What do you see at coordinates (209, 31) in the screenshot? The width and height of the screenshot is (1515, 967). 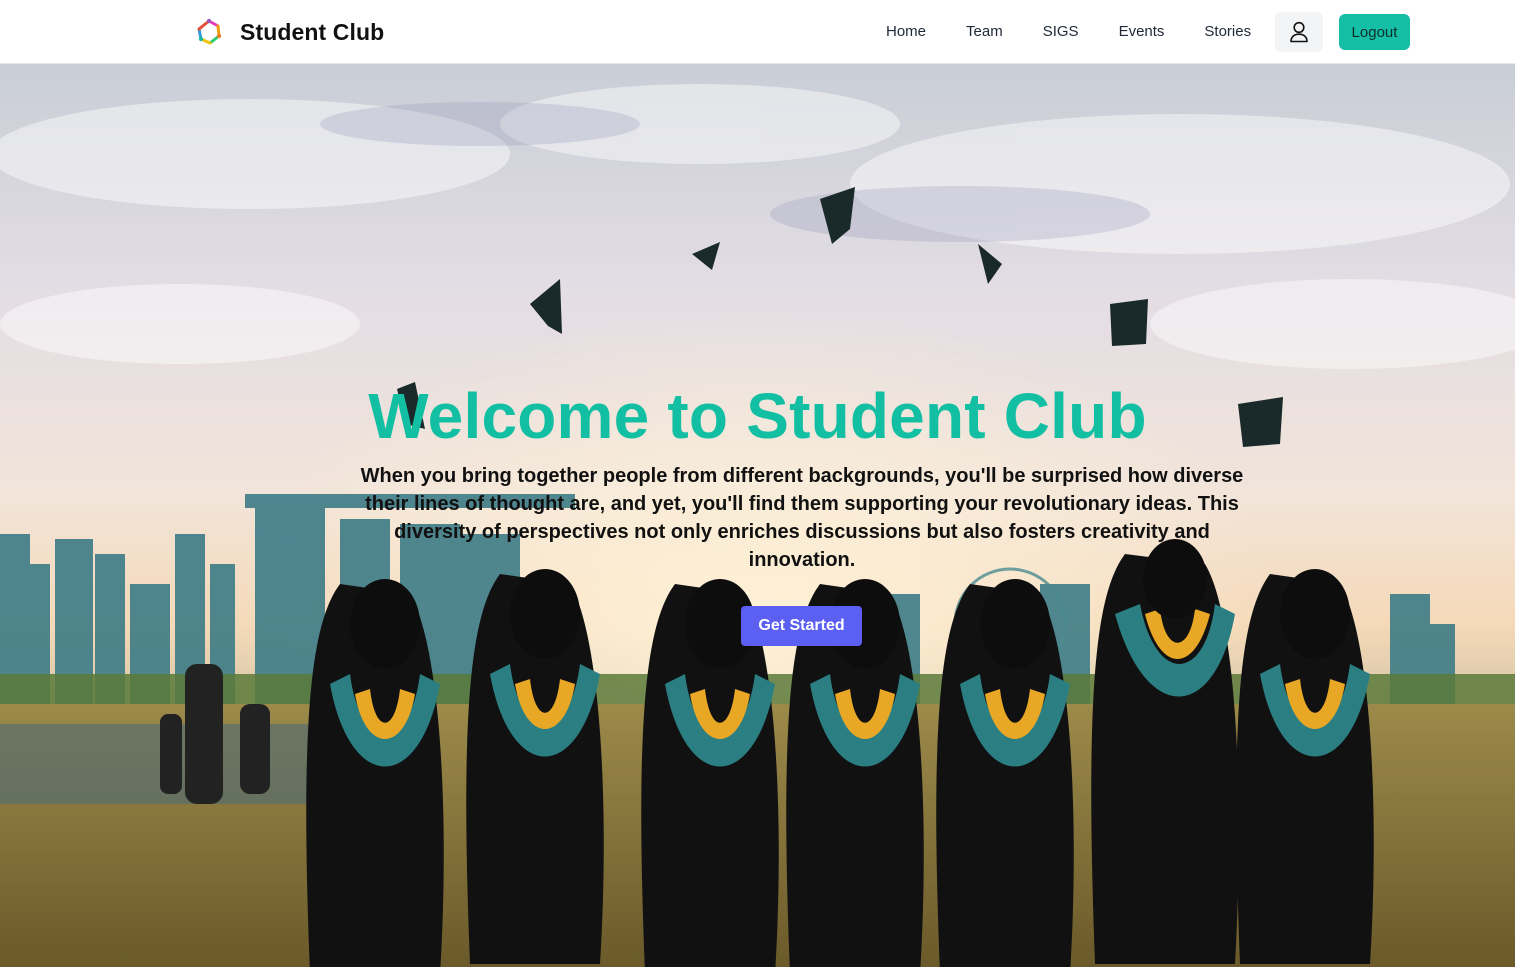 I see `club-logo-icon` at bounding box center [209, 31].